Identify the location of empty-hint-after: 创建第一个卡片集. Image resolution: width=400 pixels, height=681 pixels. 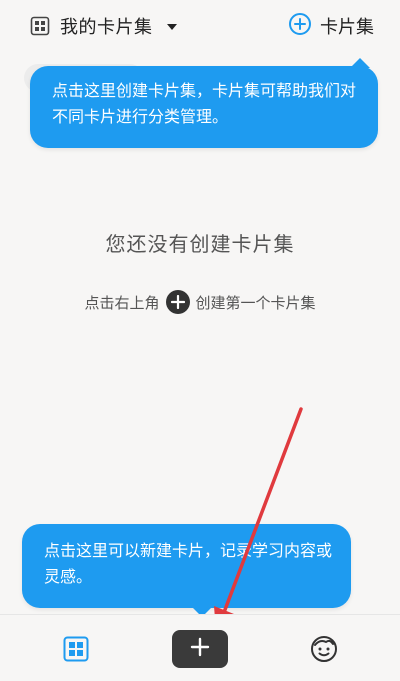
(255, 302).